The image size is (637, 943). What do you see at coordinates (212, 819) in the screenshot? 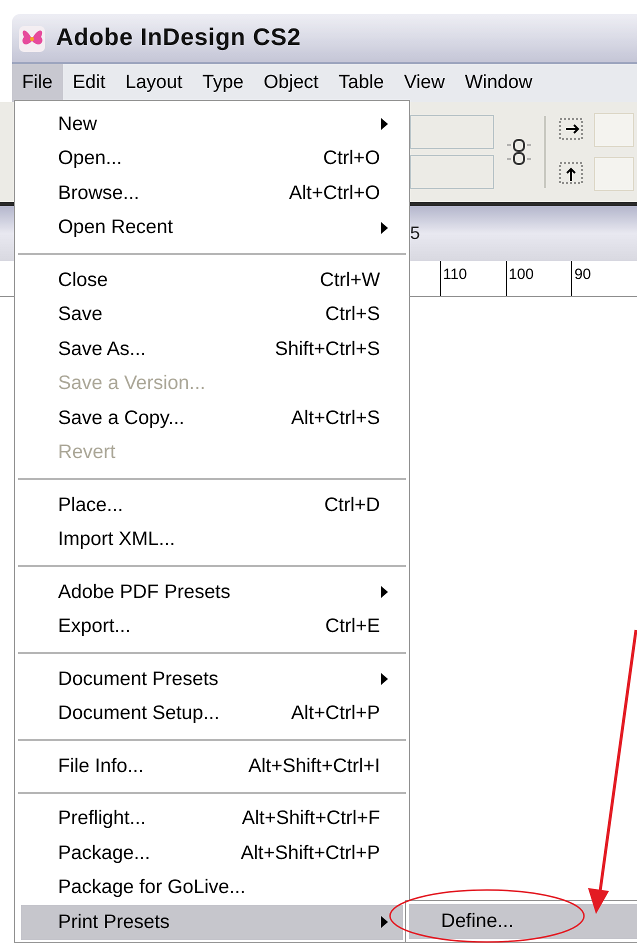
I see `menu-item: Preflight... Alt+Shift+Ctrl+F` at bounding box center [212, 819].